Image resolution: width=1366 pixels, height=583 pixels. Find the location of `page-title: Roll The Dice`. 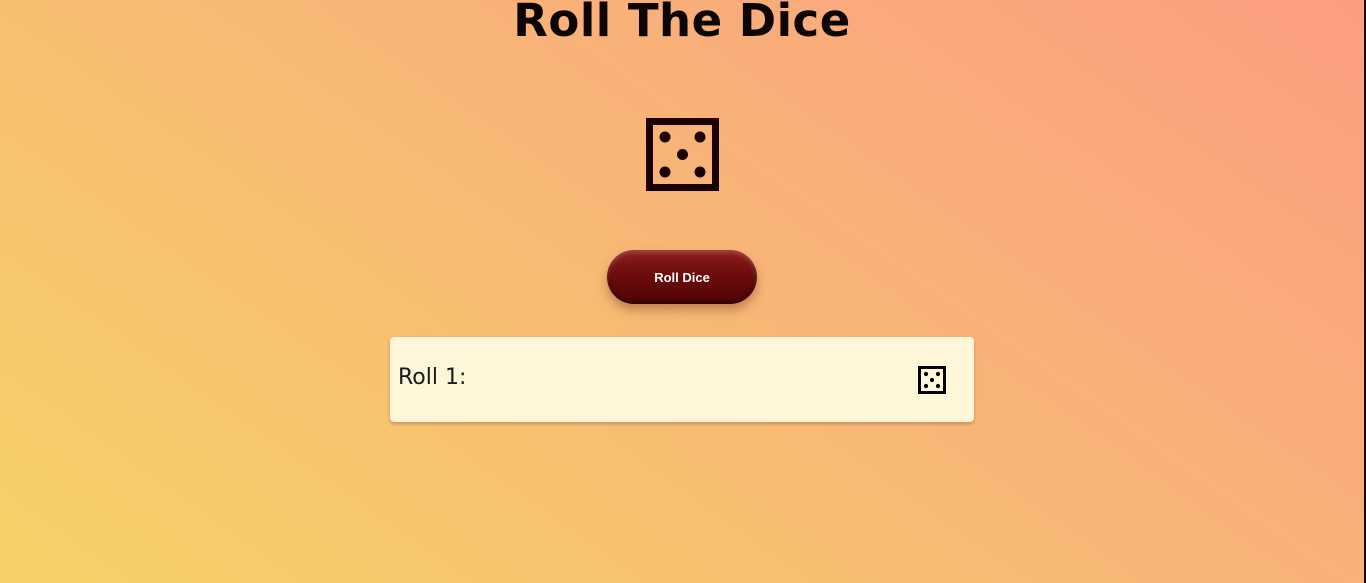

page-title: Roll The Dice is located at coordinates (682, 23).